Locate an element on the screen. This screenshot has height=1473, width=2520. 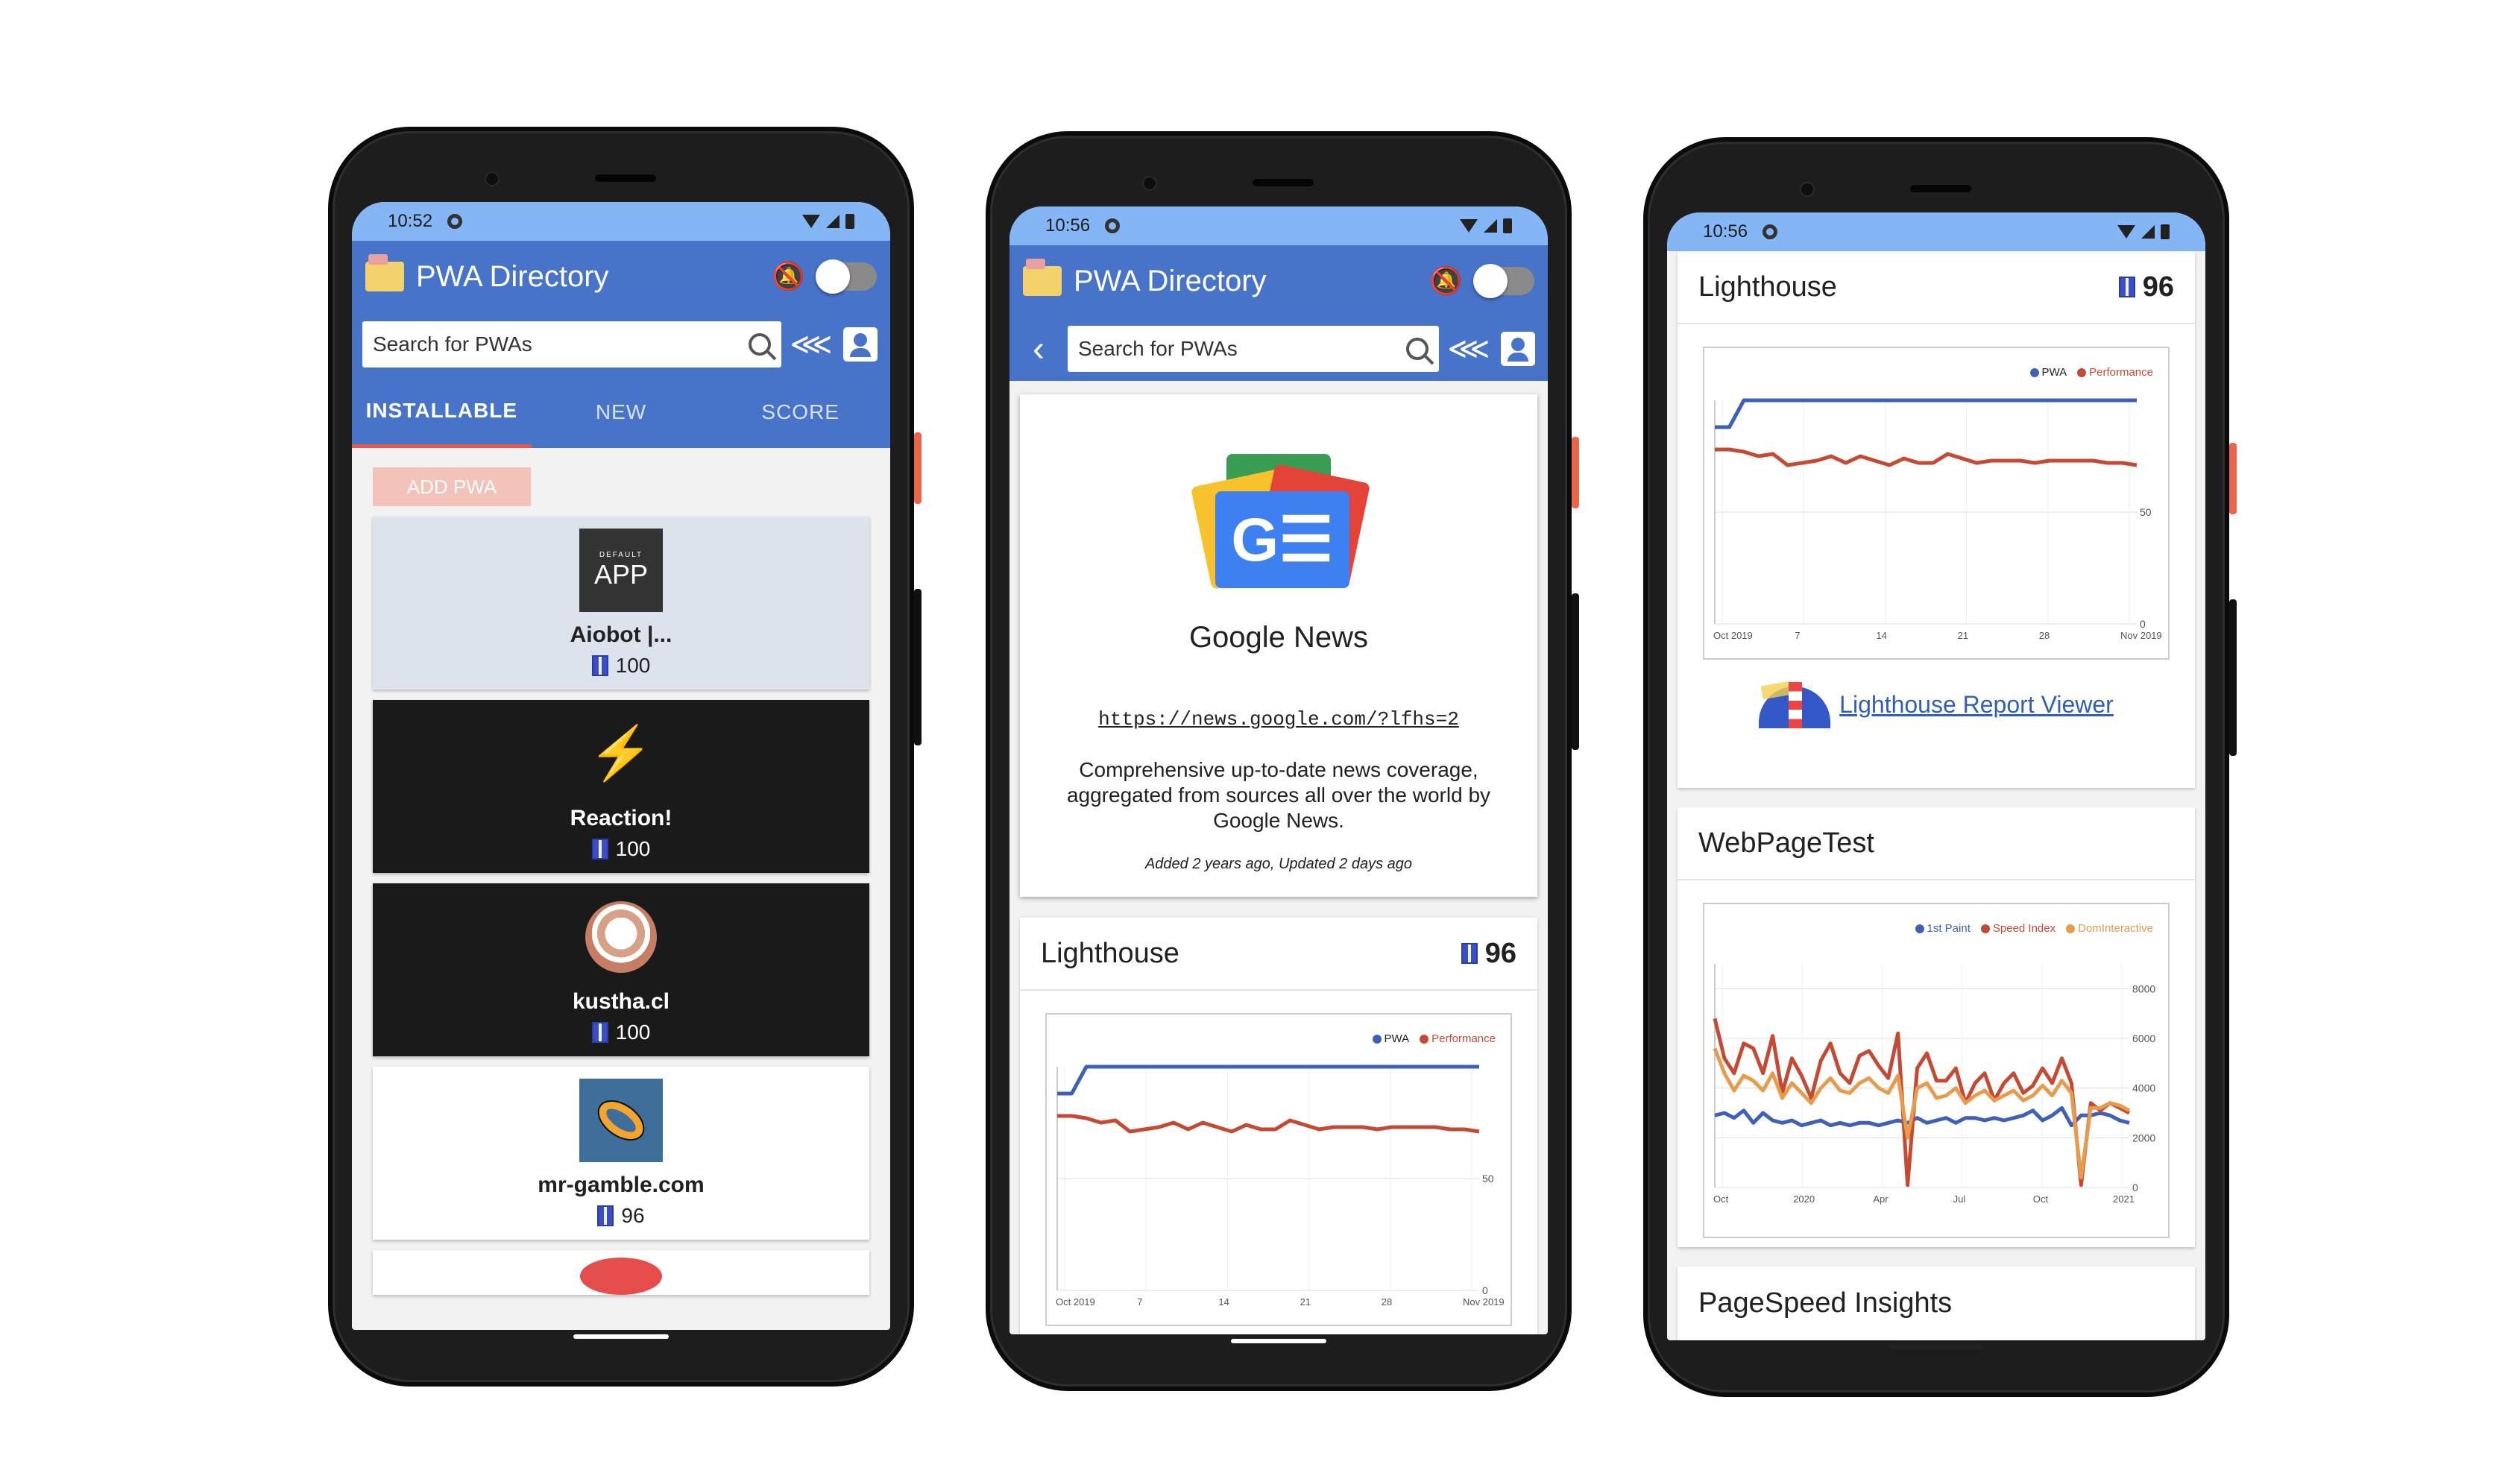
lighthouse-report-link: Lighthouse Report Viewer is located at coordinates (1936, 704).